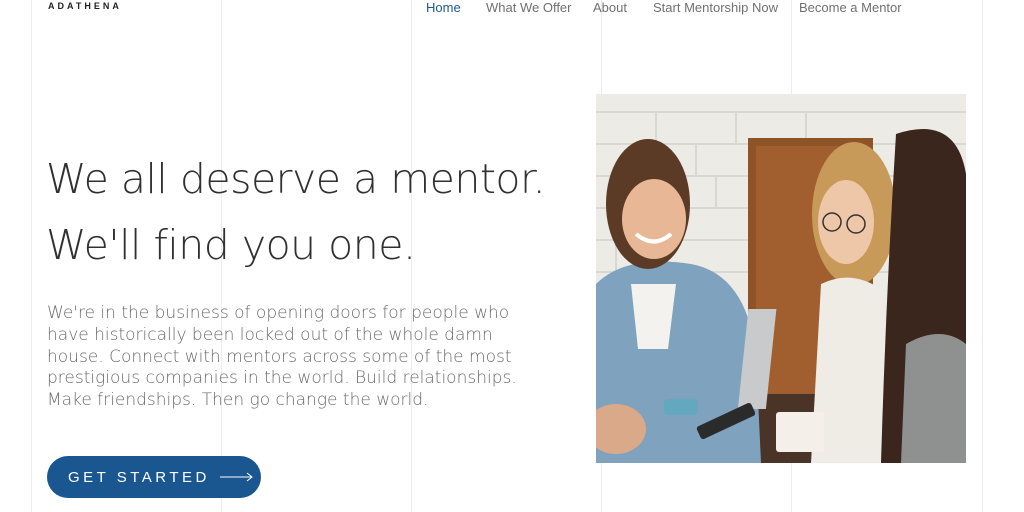  I want to click on nav-item-start-mentorship: Start Mentorship Now, so click(715, 7).